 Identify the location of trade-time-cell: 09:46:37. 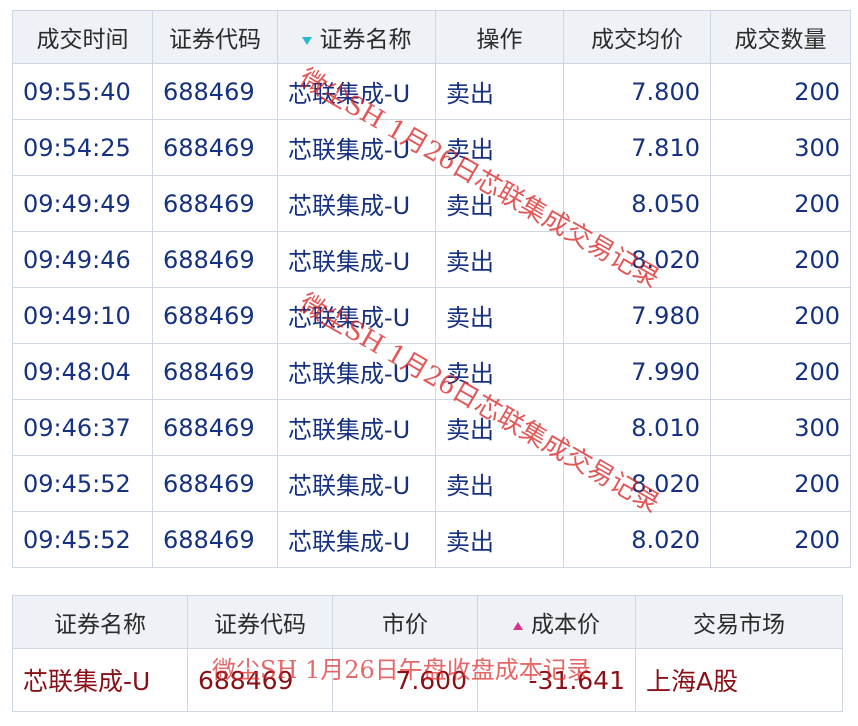
(82, 427).